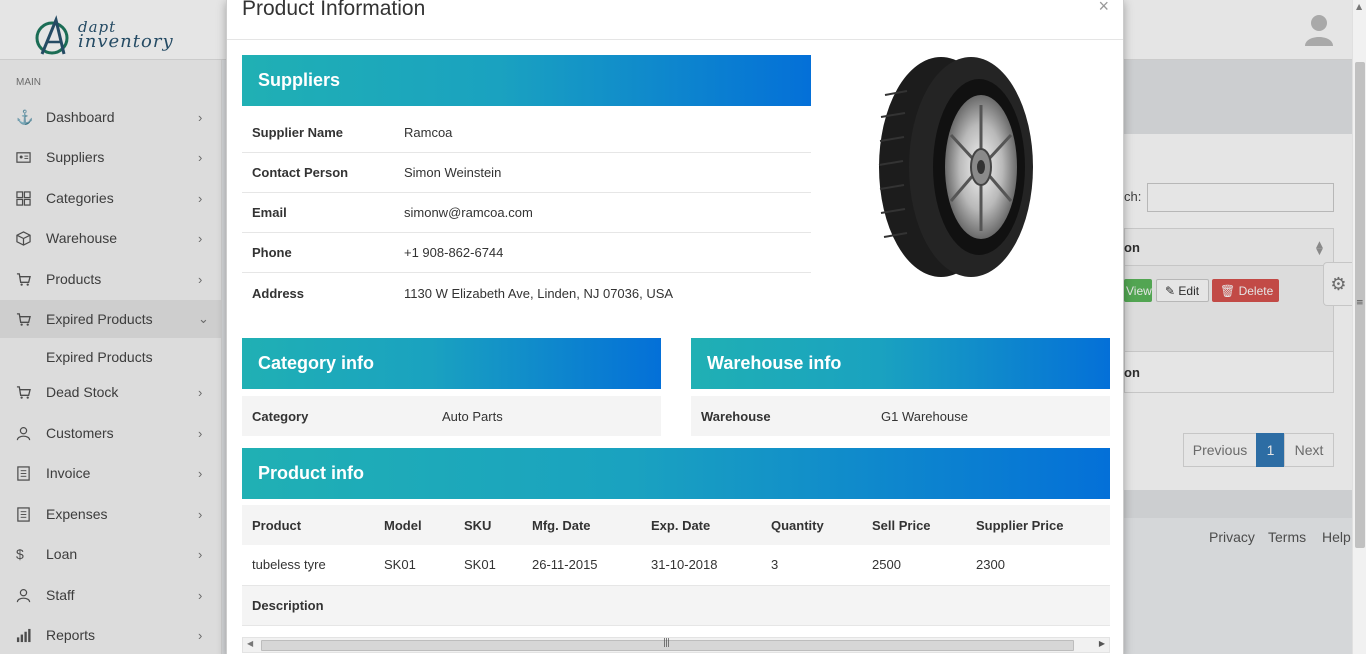  I want to click on column-header: Quantity, so click(811, 525).